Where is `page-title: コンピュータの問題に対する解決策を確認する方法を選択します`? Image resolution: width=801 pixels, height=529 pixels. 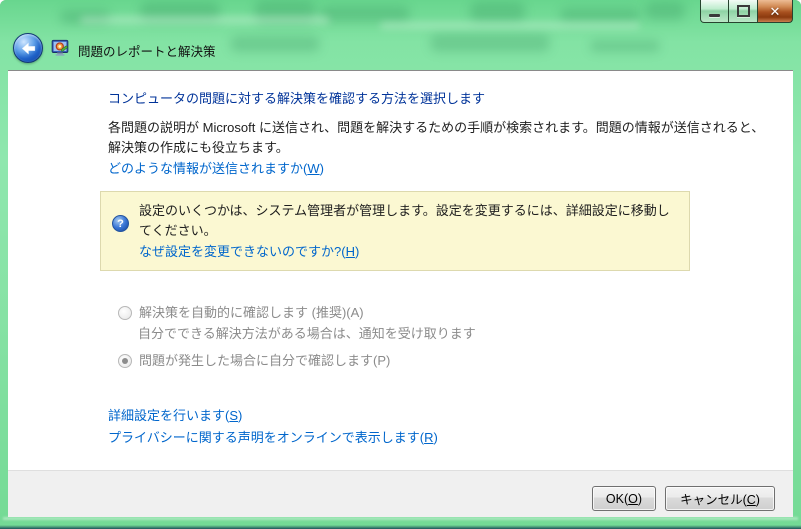
page-title: コンピュータの問題に対する解決策を確認する方法を選択します is located at coordinates (297, 98).